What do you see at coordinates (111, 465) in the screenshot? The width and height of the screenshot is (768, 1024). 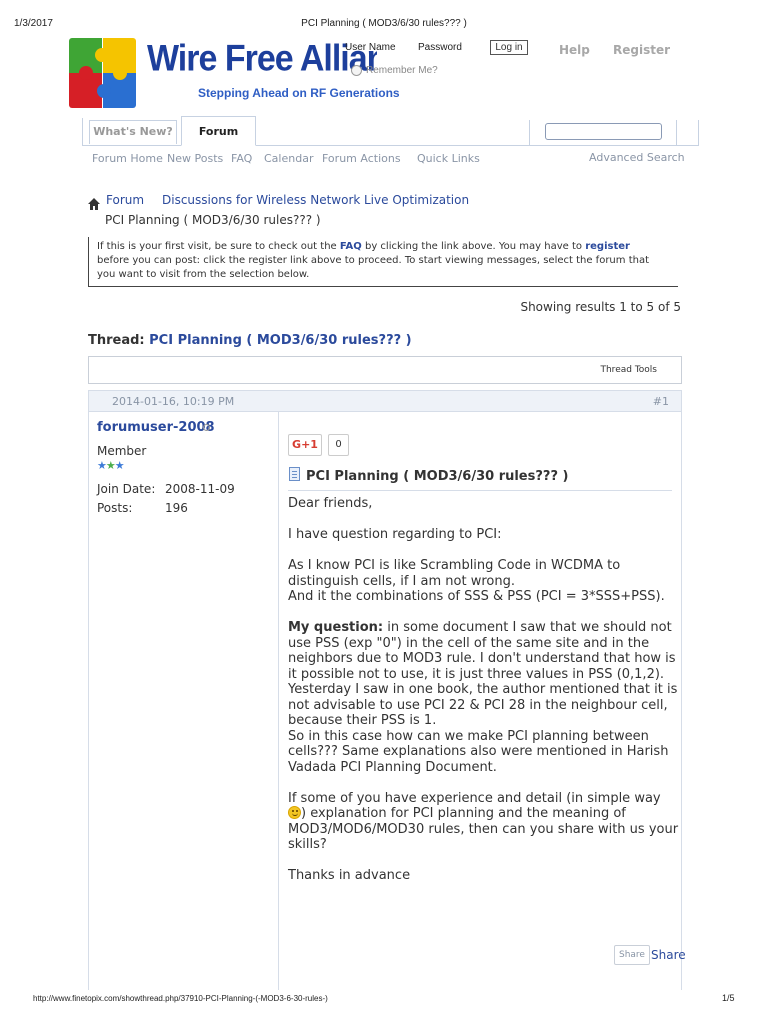 I see `rank-stars-icon: ★★★` at bounding box center [111, 465].